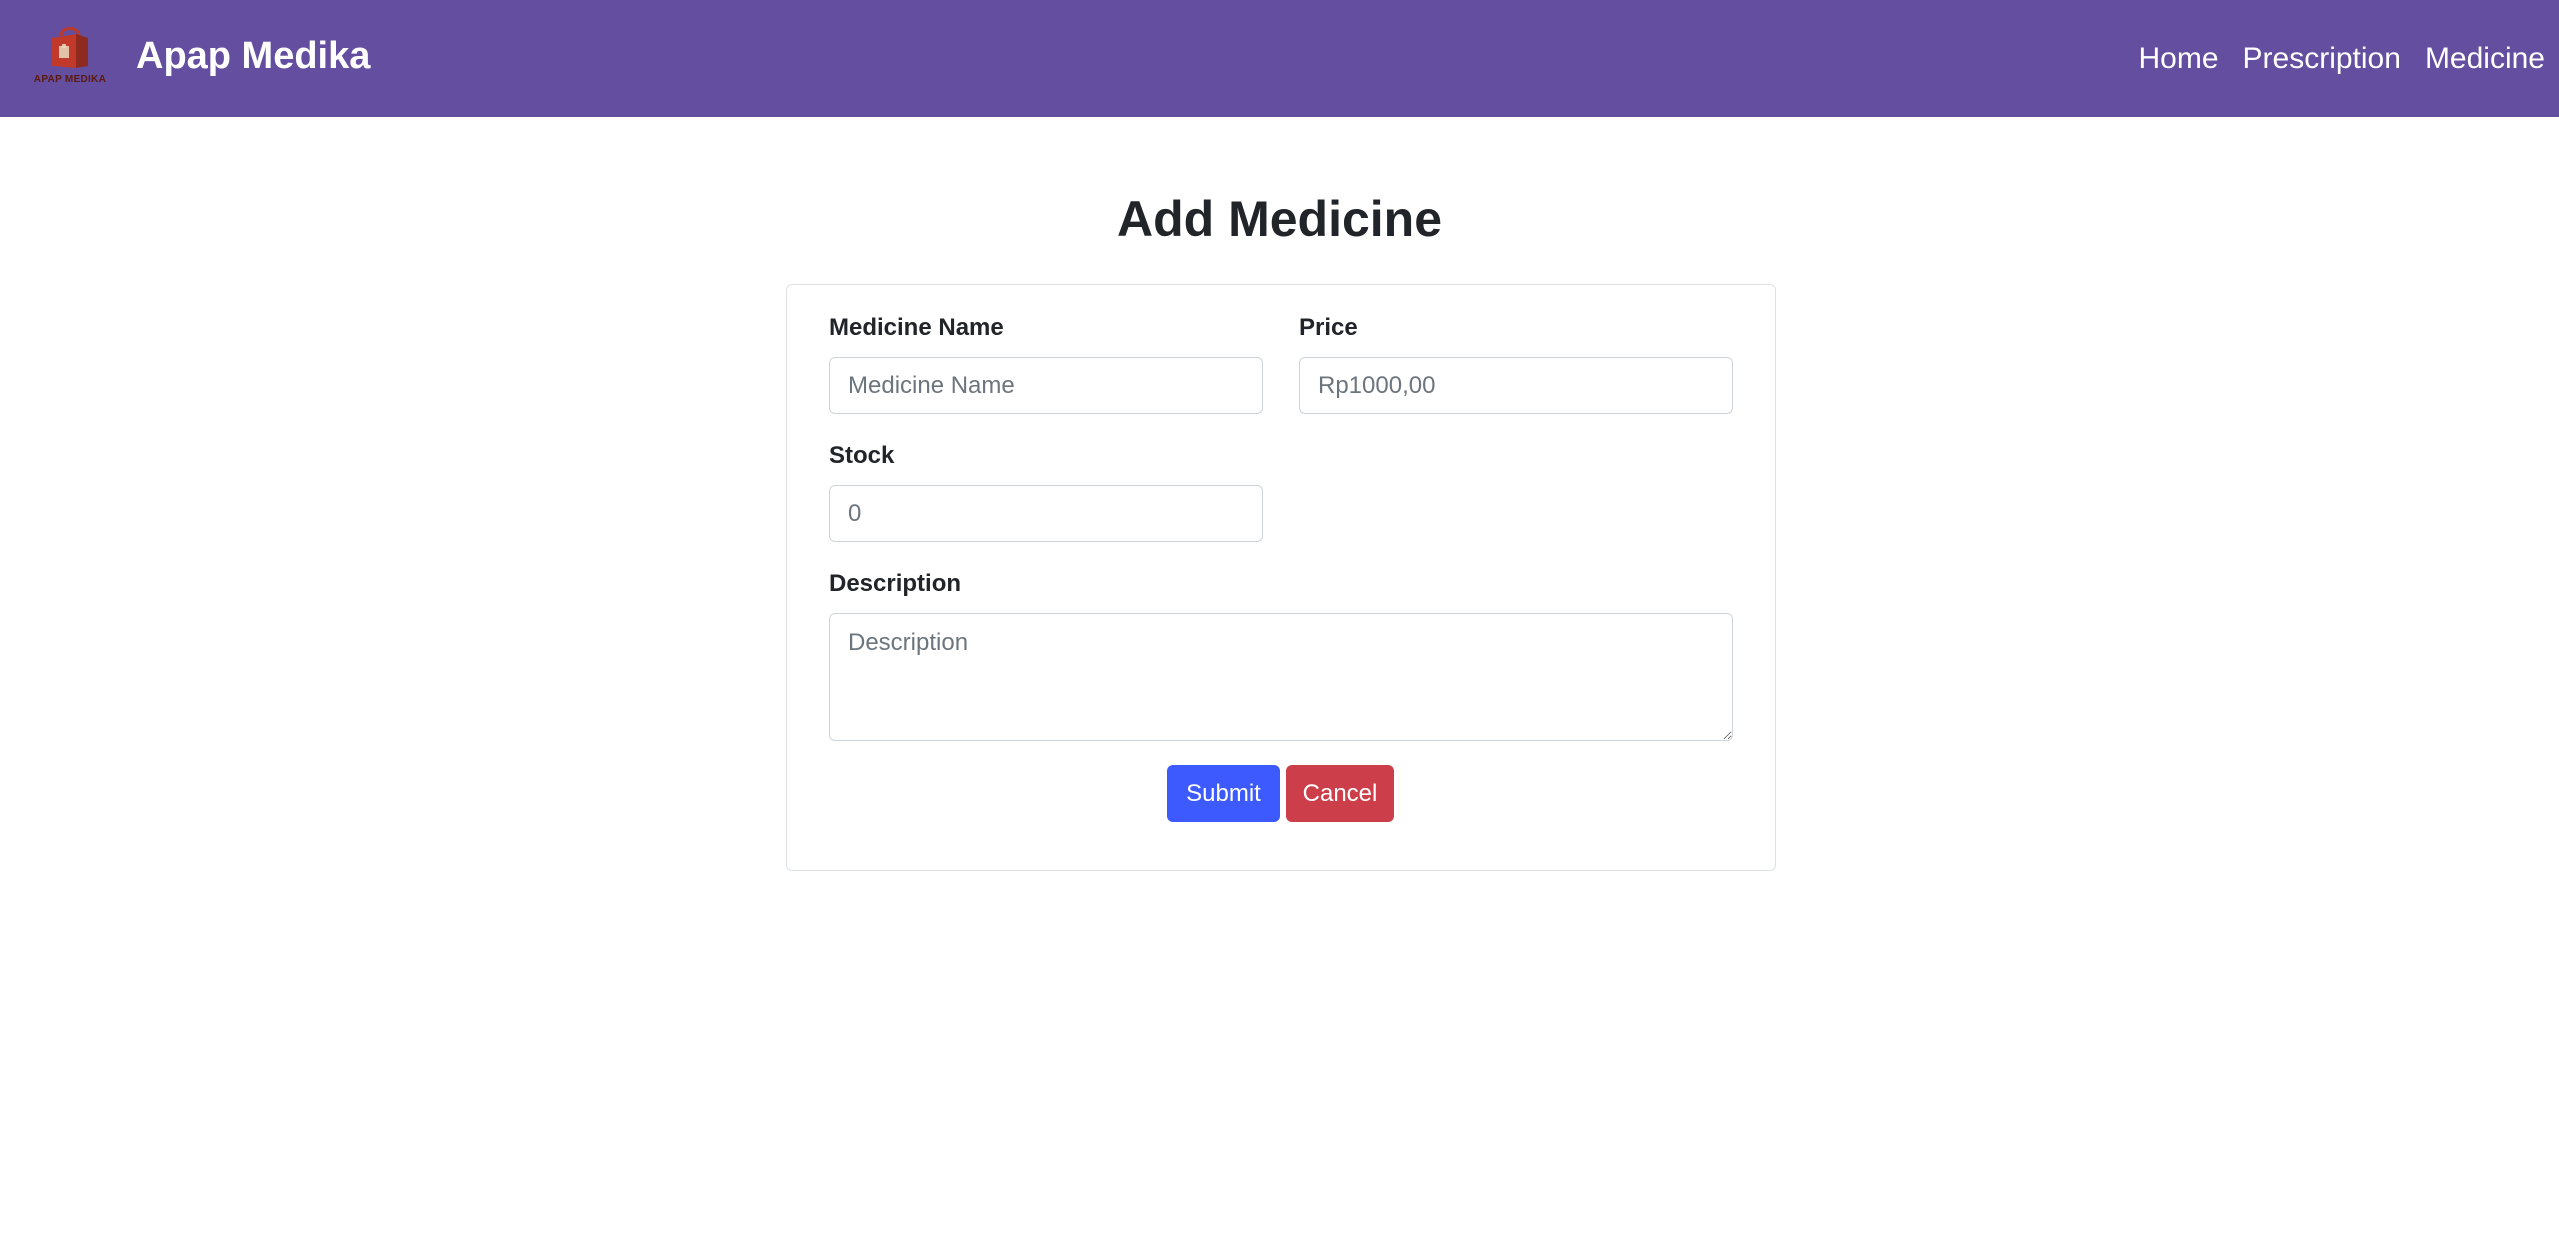  Describe the element at coordinates (1516, 385) in the screenshot. I see `price-input` at that location.